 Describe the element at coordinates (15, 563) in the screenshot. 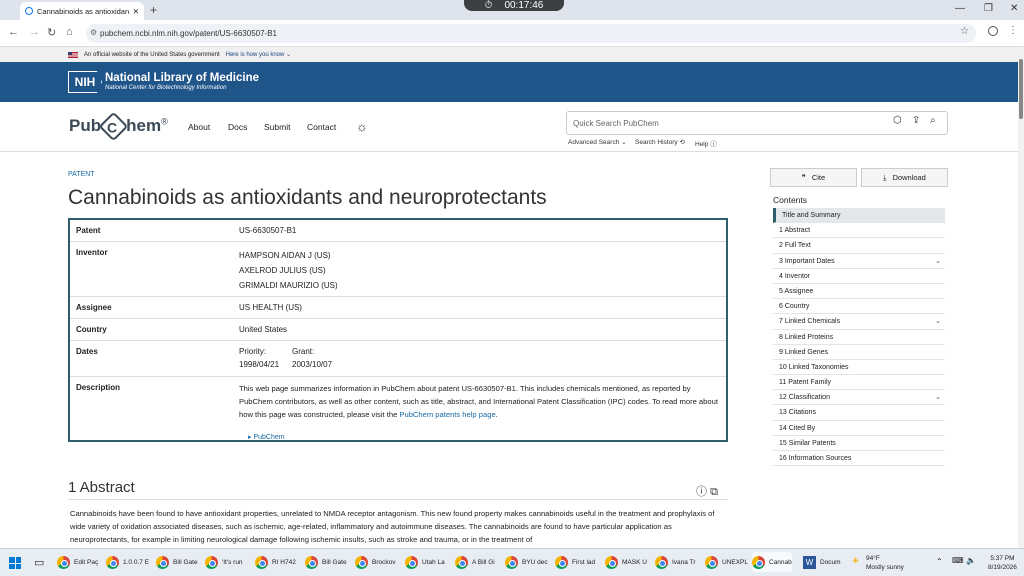

I see `windows-start-icon` at that location.